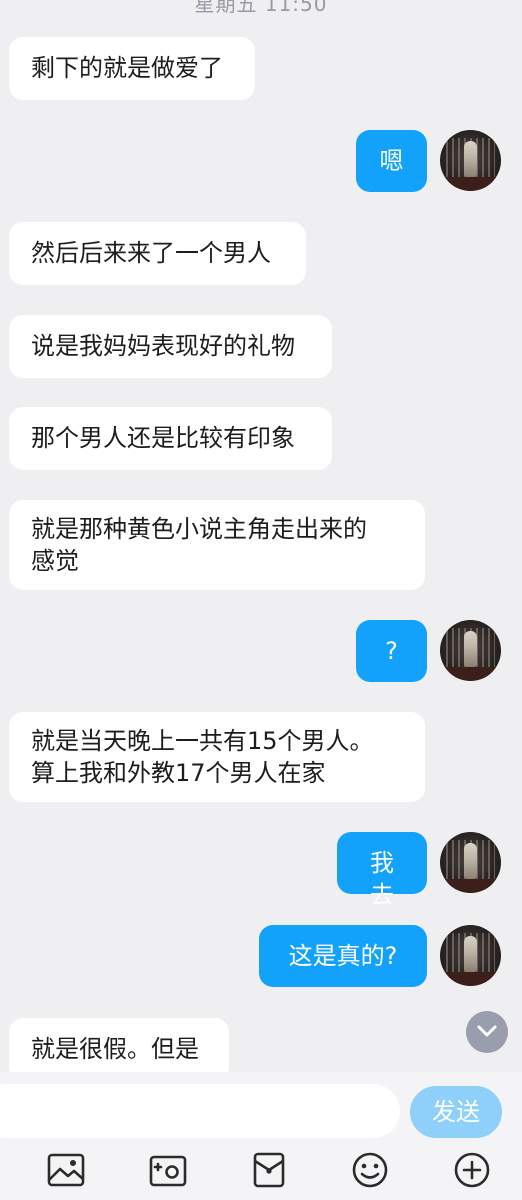  I want to click on message-text: 剩下的就是做爱了, so click(127, 68).